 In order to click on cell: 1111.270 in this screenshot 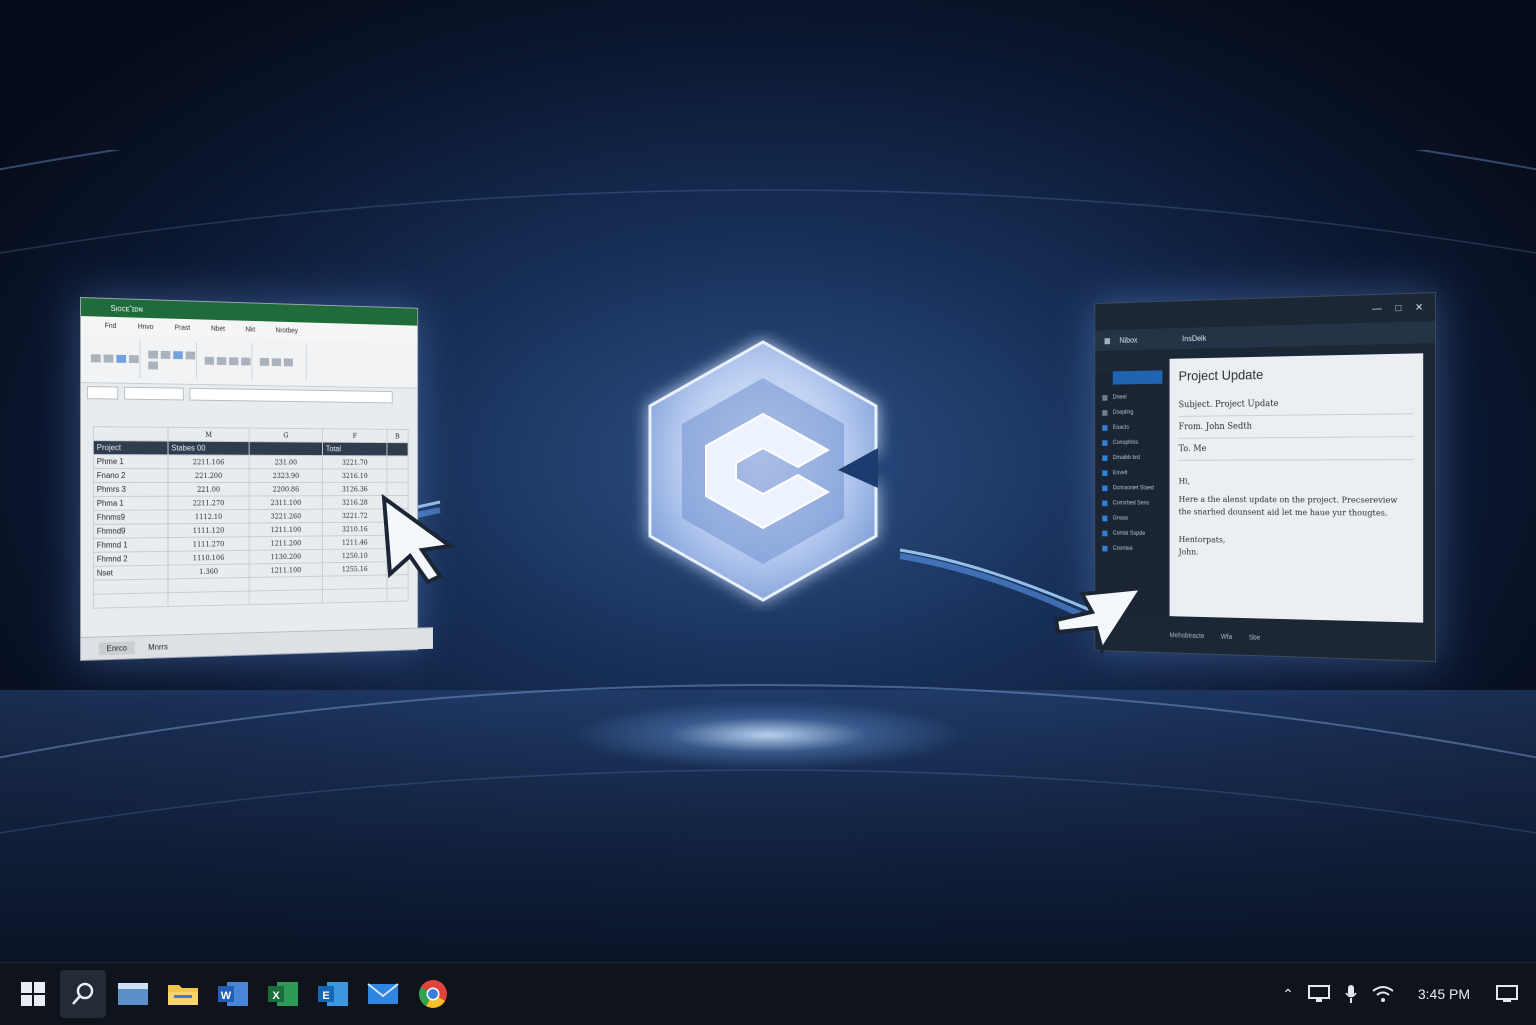, I will do `click(208, 544)`.